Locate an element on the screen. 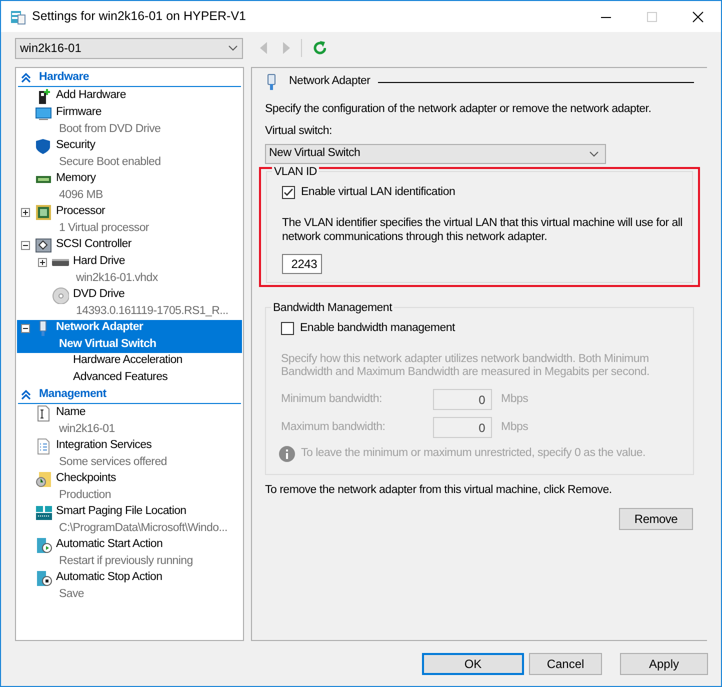 The width and height of the screenshot is (722, 687). field-label: Virtual switch: is located at coordinates (299, 132).